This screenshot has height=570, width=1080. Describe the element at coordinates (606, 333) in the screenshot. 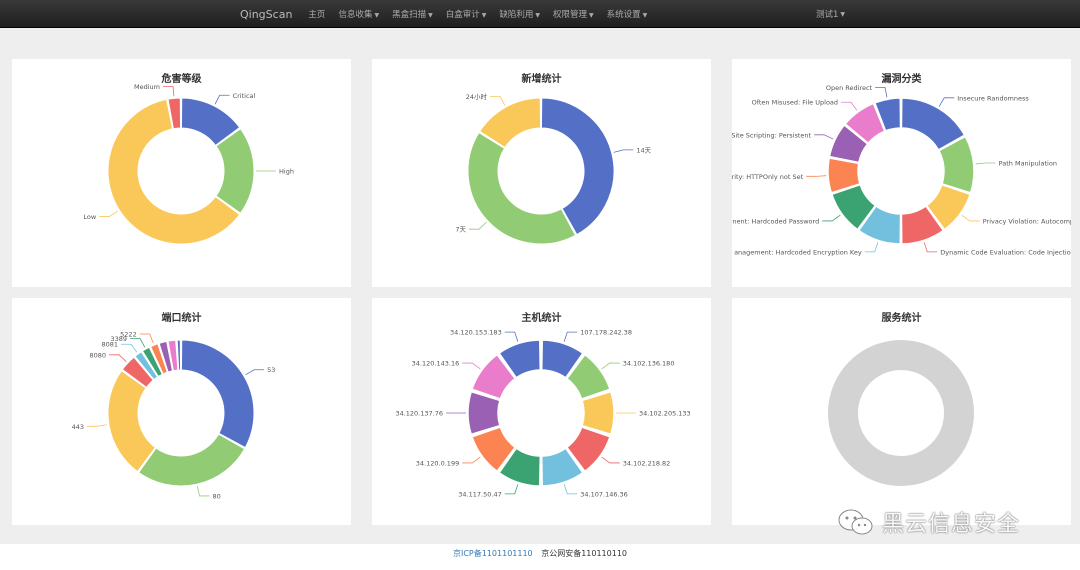

I see `slice-label: 107.178.242.38` at that location.